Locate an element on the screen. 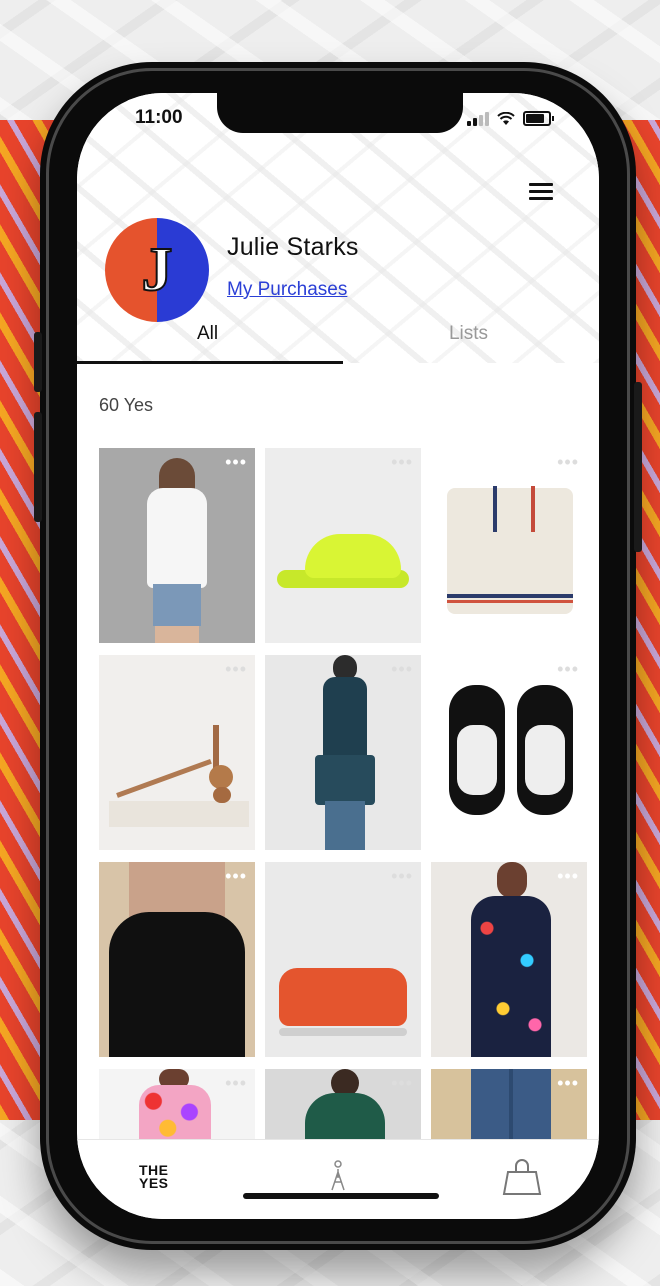 This screenshot has width=660, height=1286. active-tab-indicator is located at coordinates (210, 362).